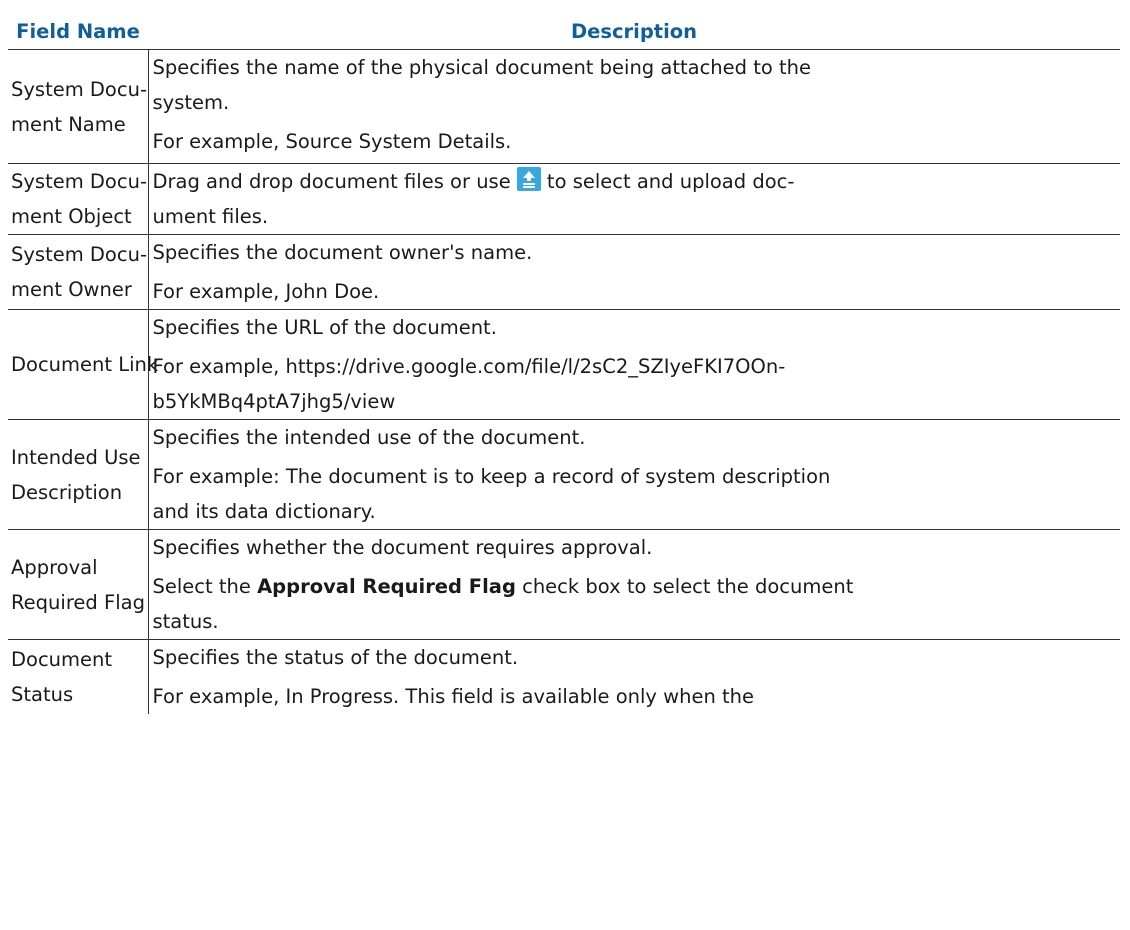 The image size is (1130, 930). Describe the element at coordinates (185, 621) in the screenshot. I see `description-line: status.` at that location.